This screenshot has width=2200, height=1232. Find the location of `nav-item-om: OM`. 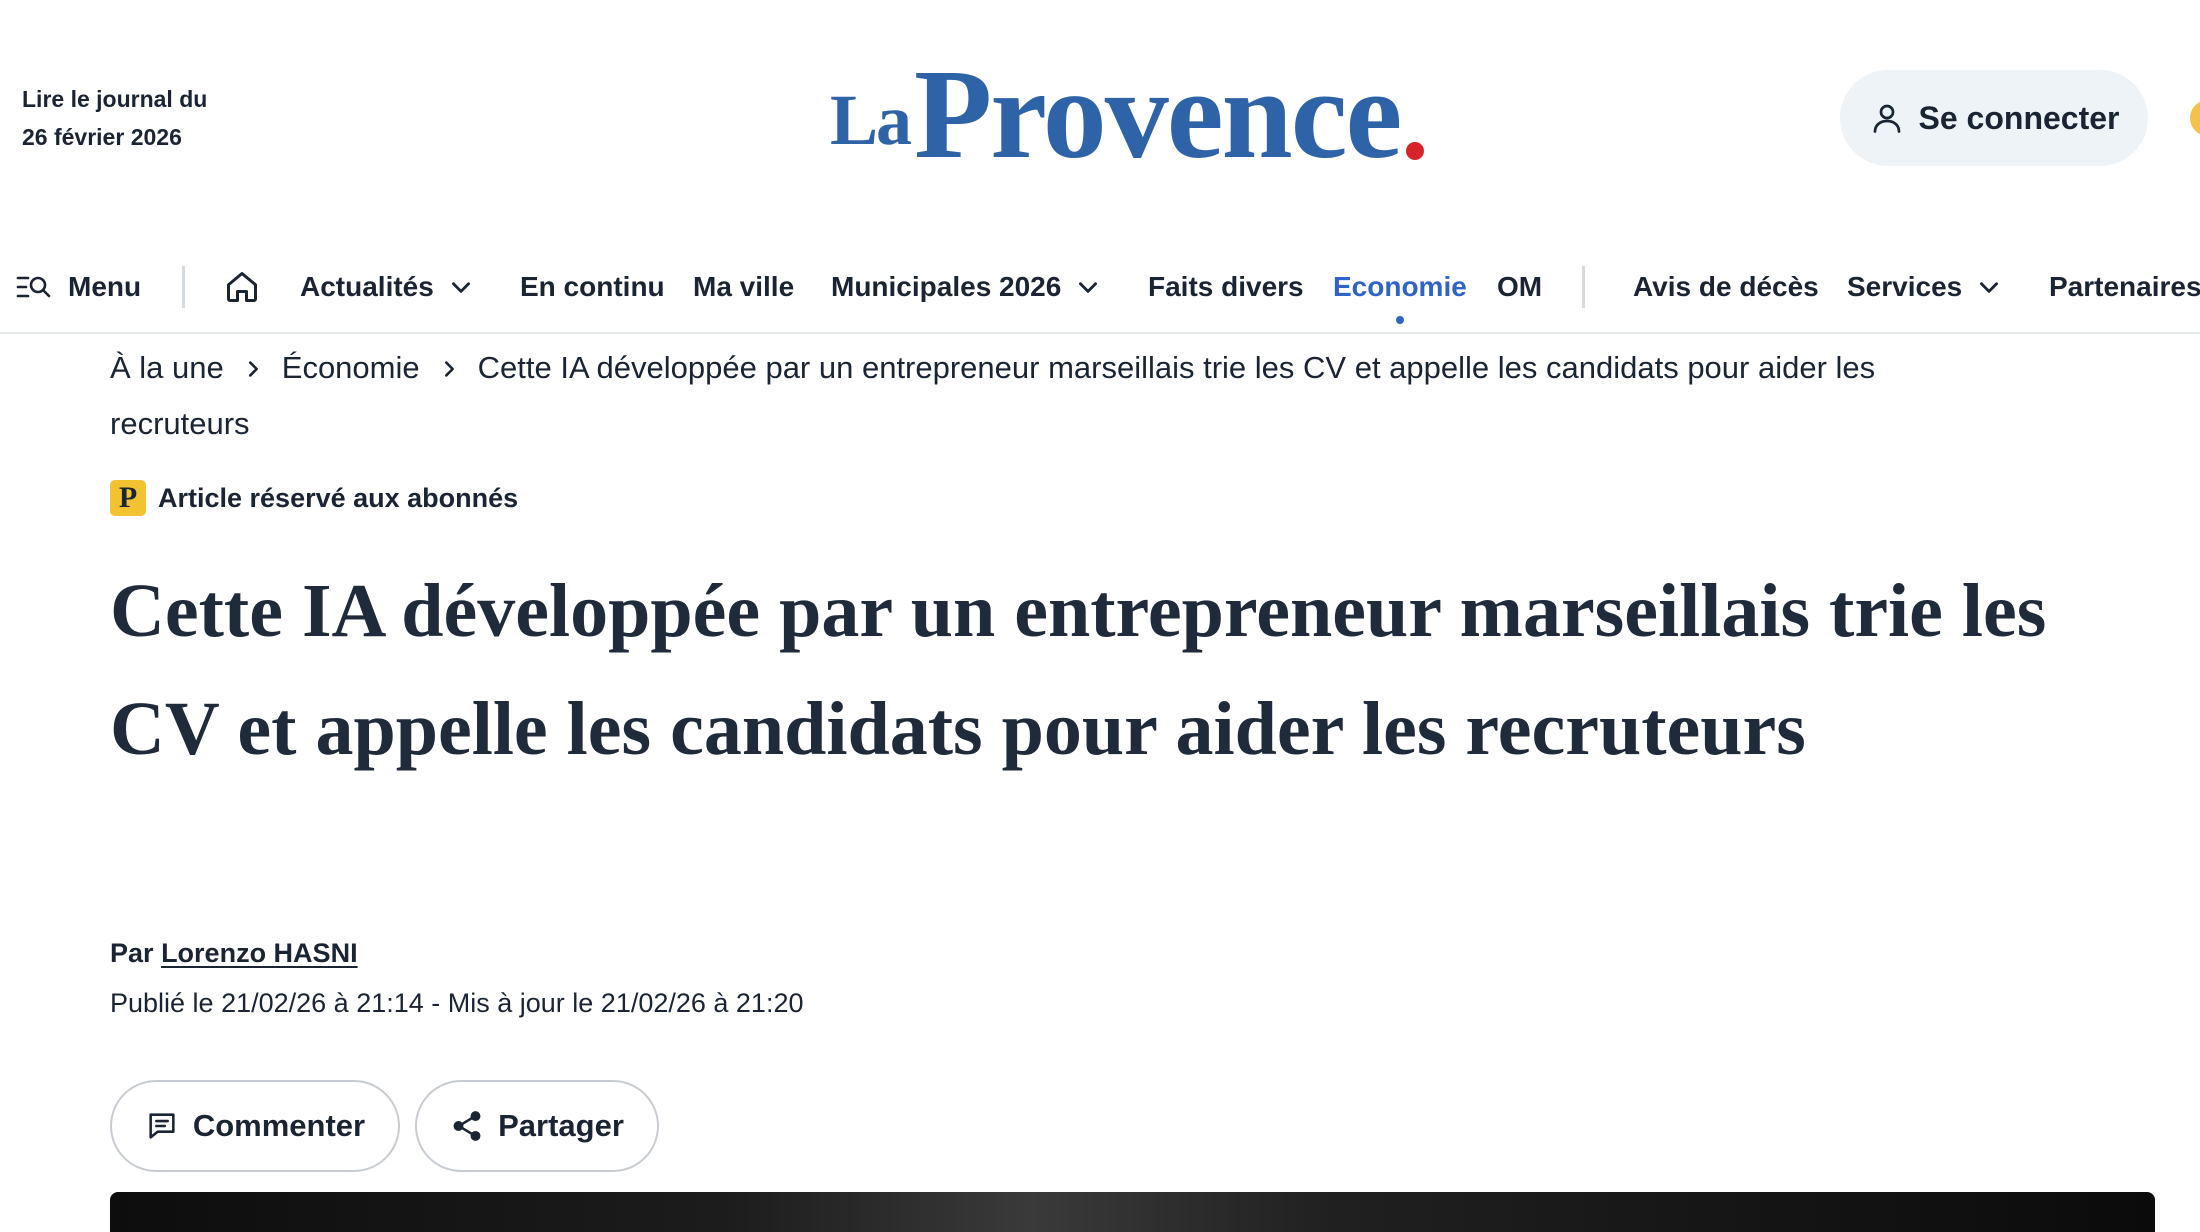

nav-item-om: OM is located at coordinates (1519, 287).